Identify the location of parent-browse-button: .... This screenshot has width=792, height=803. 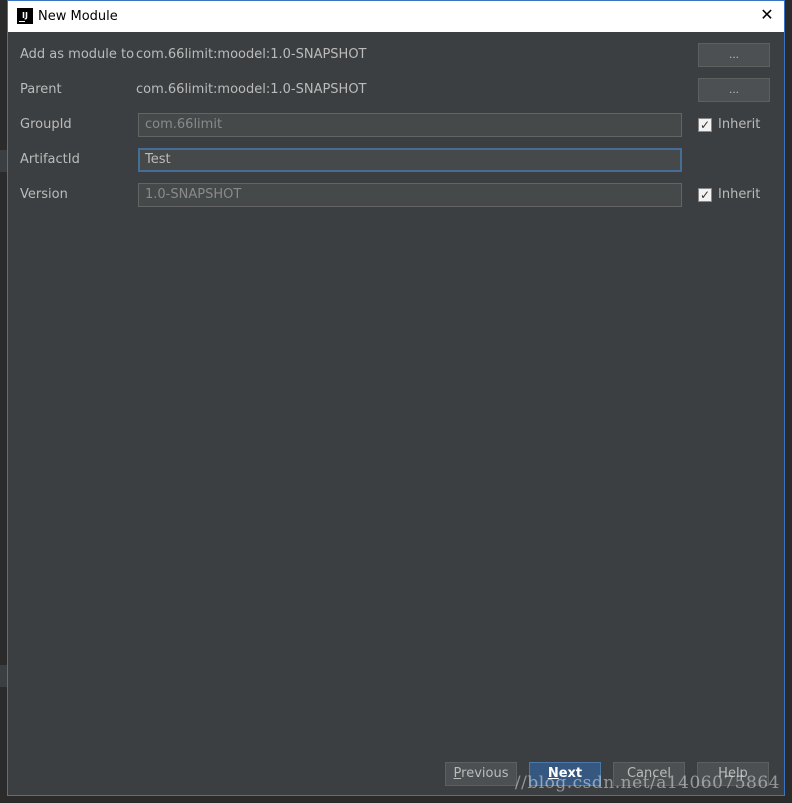
(734, 90).